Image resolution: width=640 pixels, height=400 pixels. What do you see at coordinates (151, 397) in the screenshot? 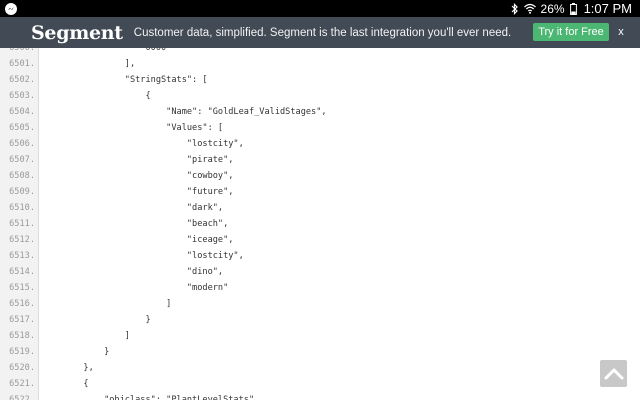
I see `line-code: "objclass": "PlantLevelStats",` at bounding box center [151, 397].